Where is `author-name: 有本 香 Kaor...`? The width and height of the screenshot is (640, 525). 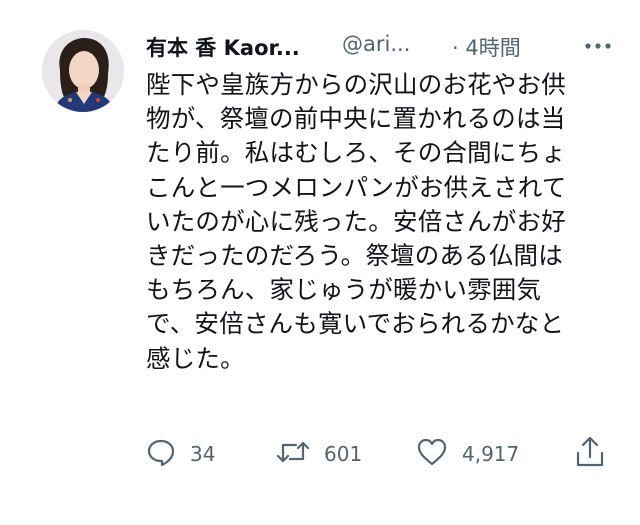
author-name: 有本 香 Kaor... is located at coordinates (223, 47).